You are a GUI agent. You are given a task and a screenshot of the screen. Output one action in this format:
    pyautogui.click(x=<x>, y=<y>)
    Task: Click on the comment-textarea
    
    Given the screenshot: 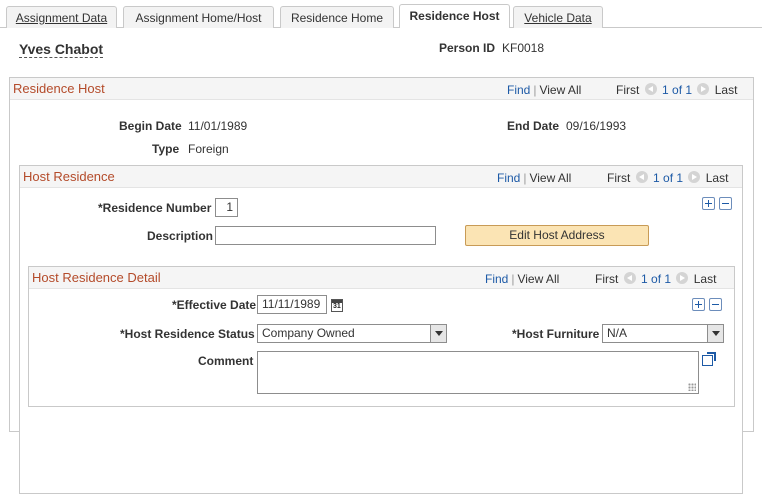 What is the action you would take?
    pyautogui.click(x=478, y=372)
    